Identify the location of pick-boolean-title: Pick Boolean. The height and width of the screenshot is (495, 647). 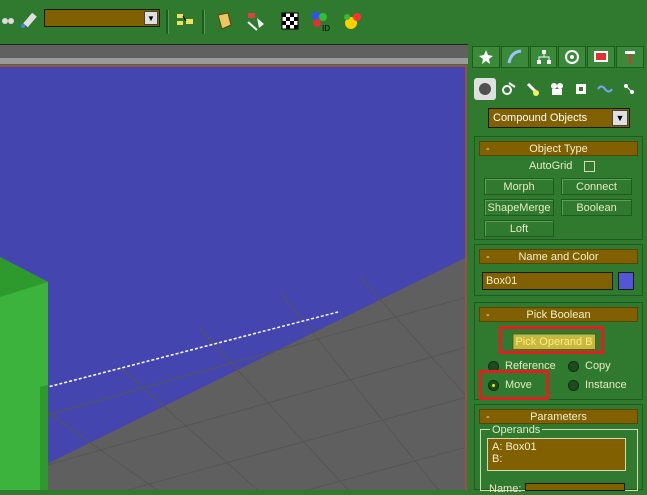
(558, 315).